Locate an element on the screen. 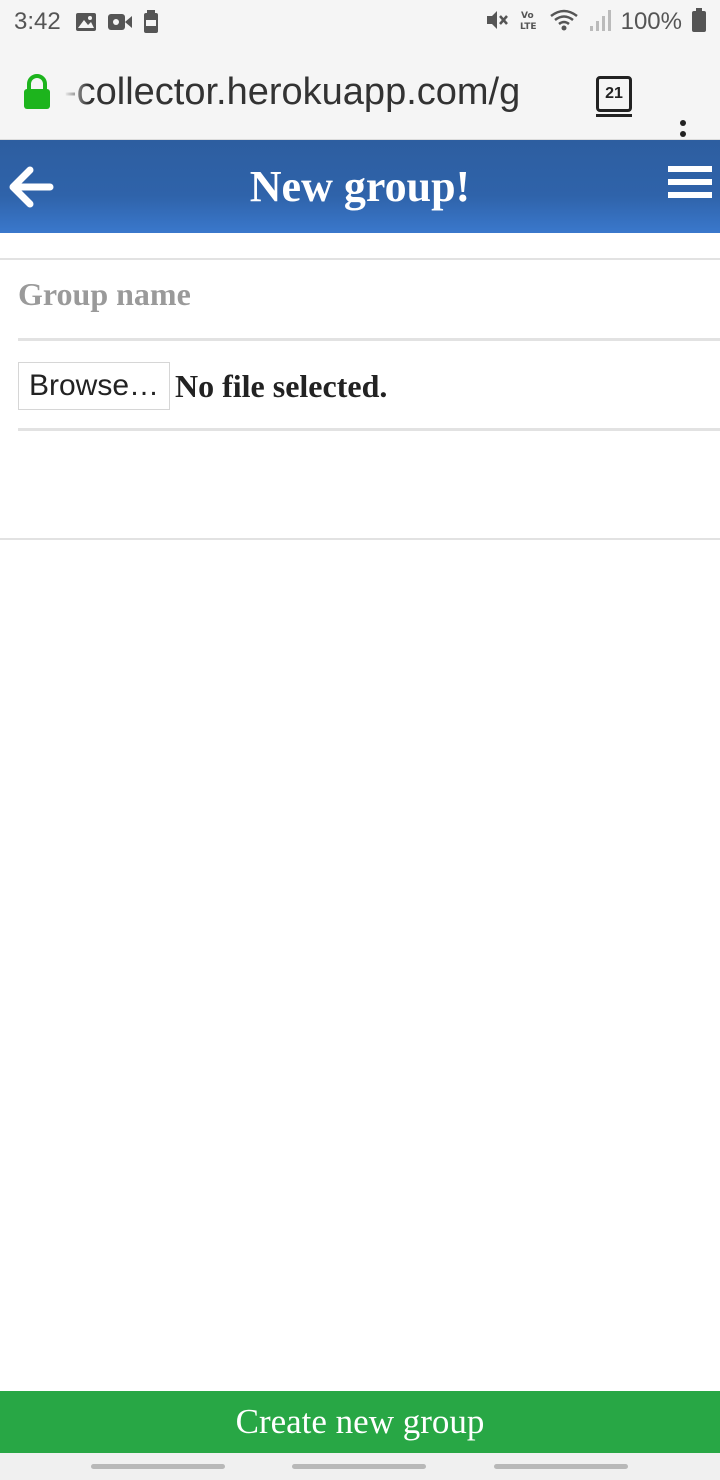  tab-switcher-button: 21 is located at coordinates (614, 94).